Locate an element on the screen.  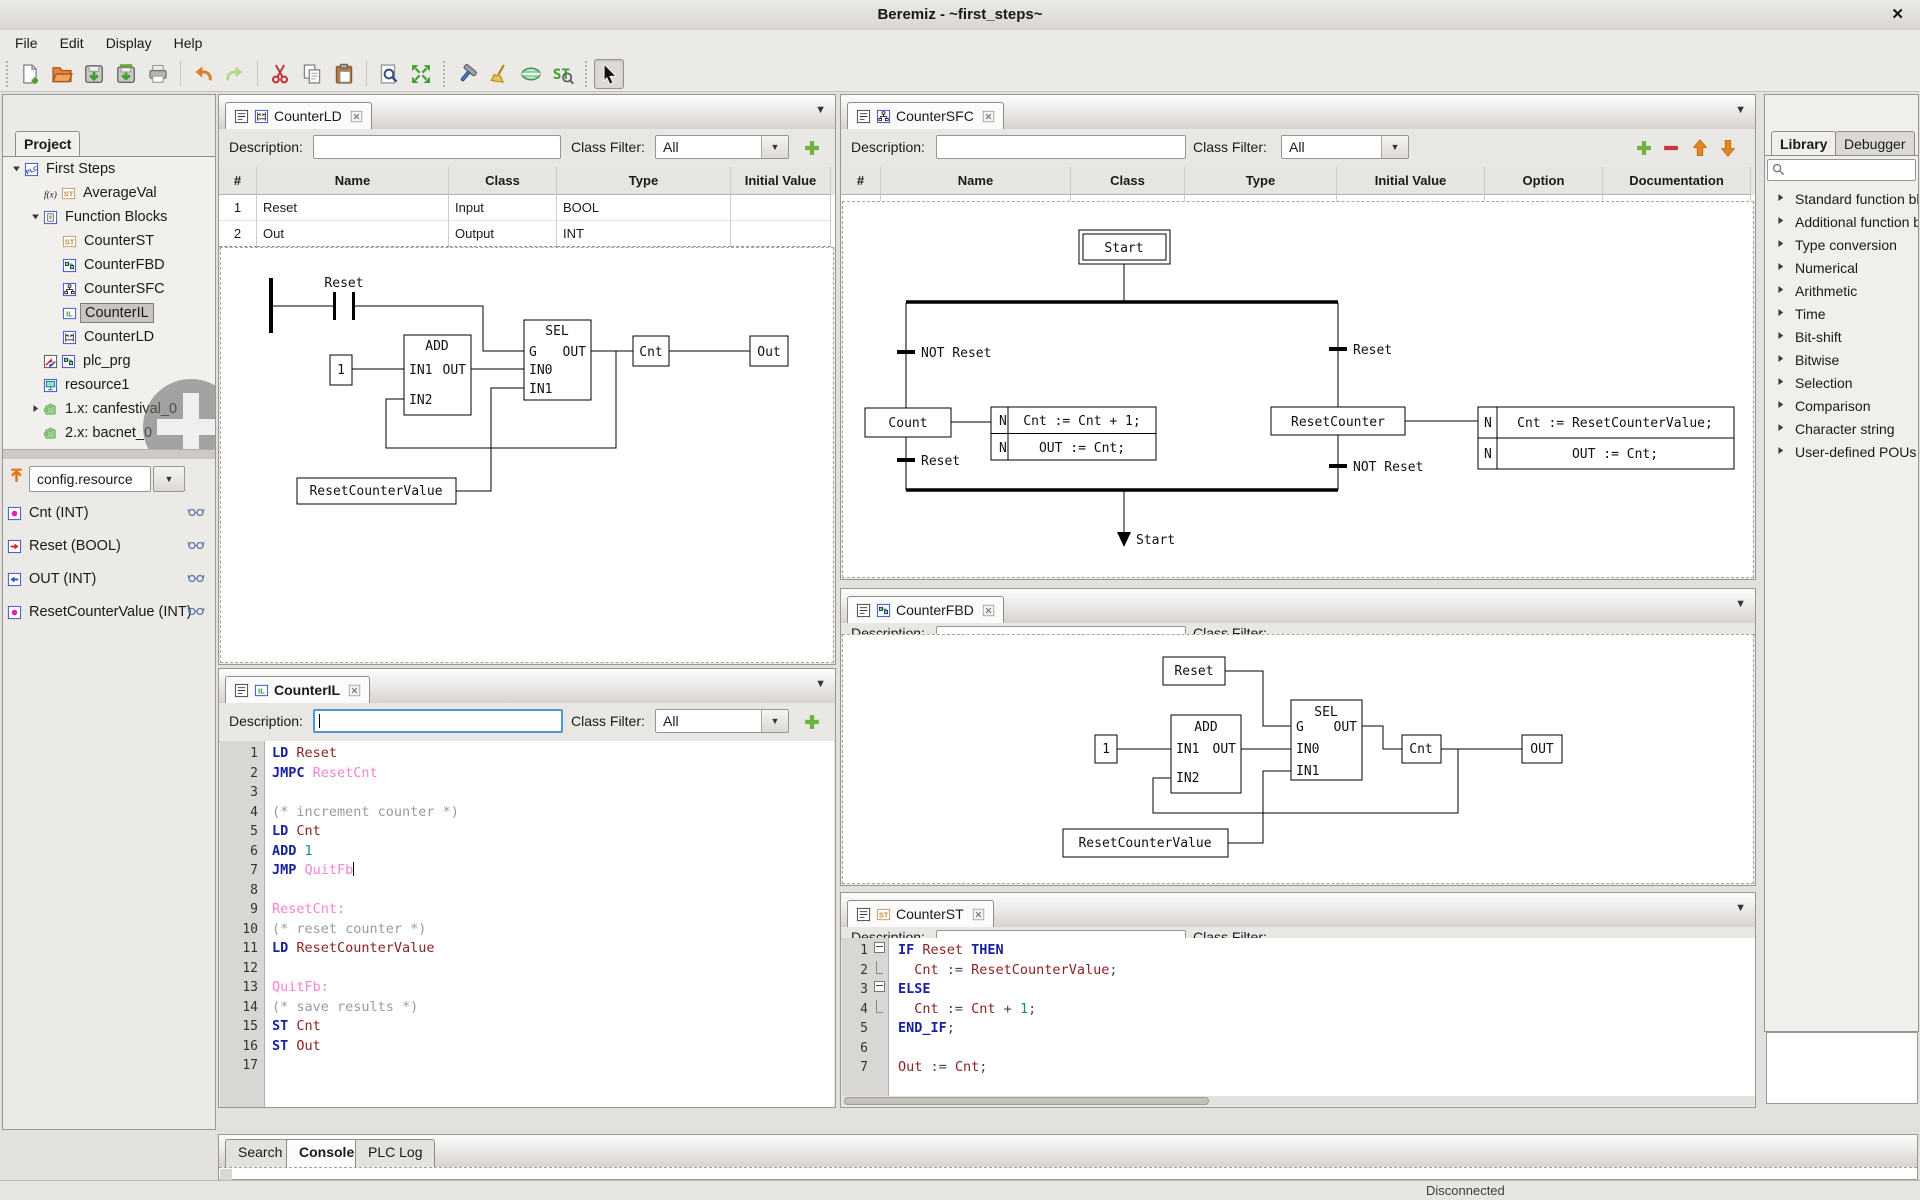
code-line: Out := Cnt; is located at coordinates (1007, 1068).